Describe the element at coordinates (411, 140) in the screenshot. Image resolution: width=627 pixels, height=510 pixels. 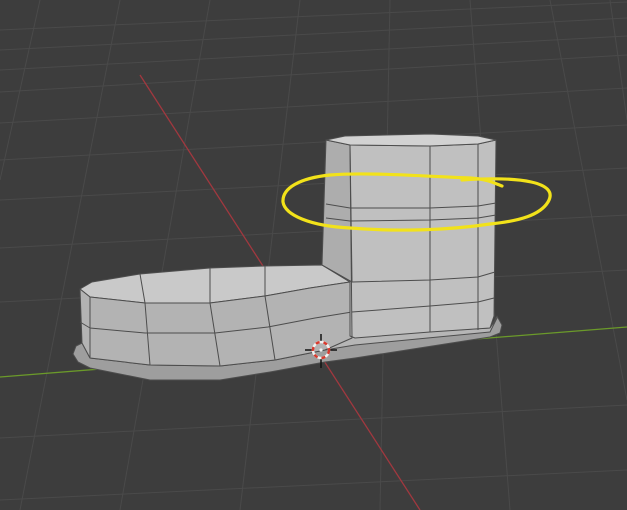
I see `shaft-top-cap` at that location.